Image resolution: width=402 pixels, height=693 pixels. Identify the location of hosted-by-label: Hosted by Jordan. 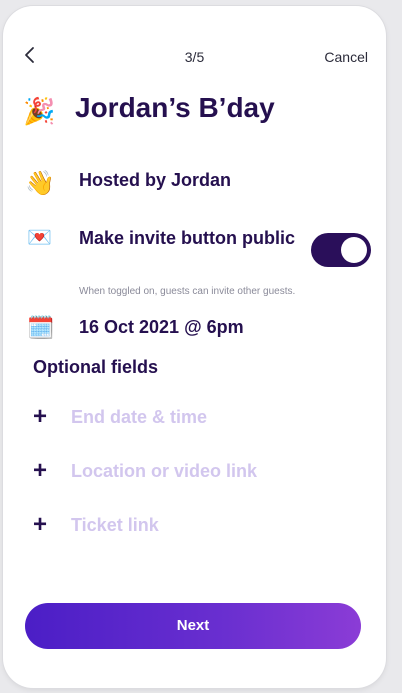
(155, 180).